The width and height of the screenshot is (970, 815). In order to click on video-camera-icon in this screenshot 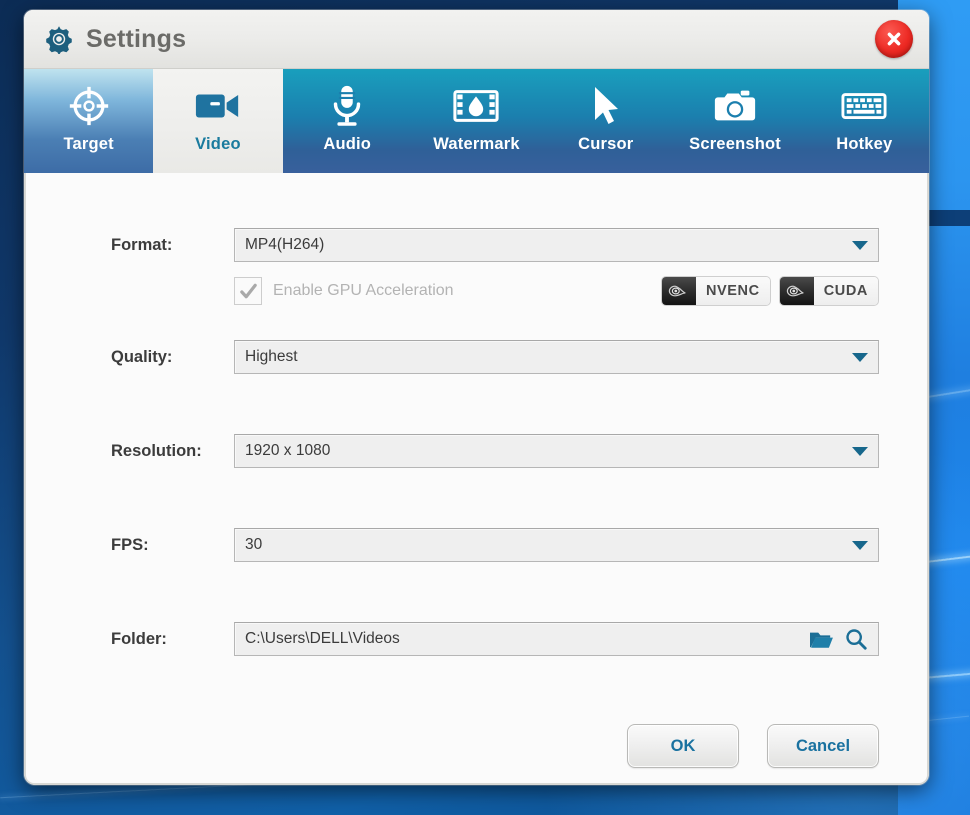, I will do `click(218, 106)`.